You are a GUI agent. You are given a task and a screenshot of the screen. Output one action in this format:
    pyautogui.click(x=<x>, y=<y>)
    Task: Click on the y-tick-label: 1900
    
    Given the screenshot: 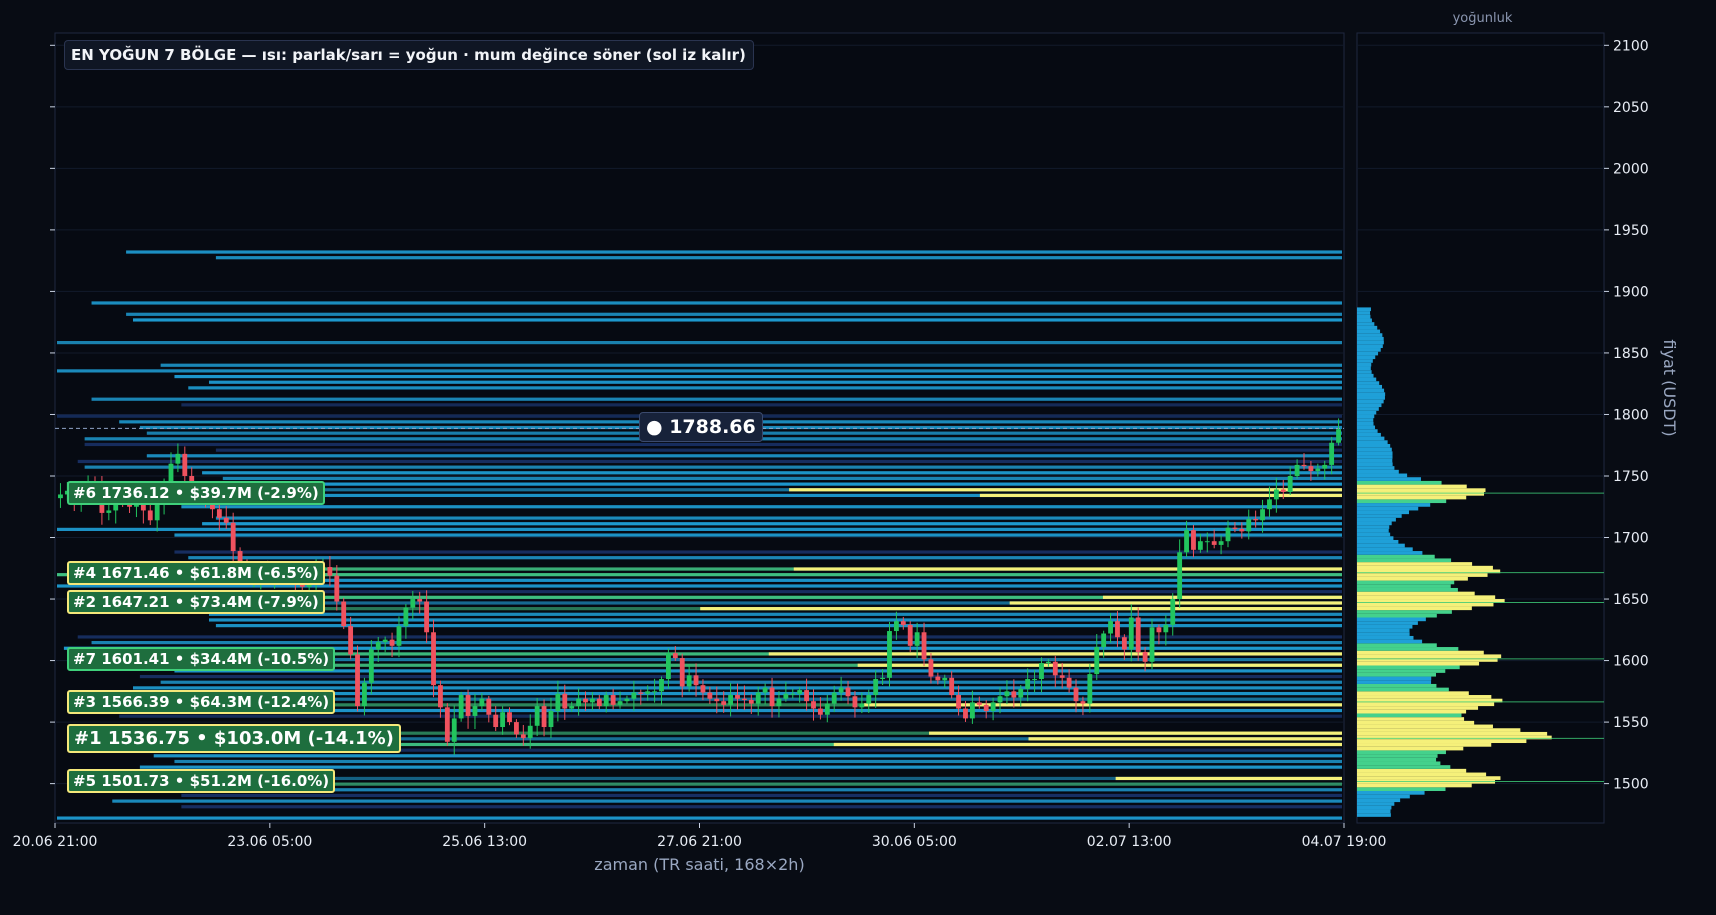 What is the action you would take?
    pyautogui.click(x=1631, y=292)
    